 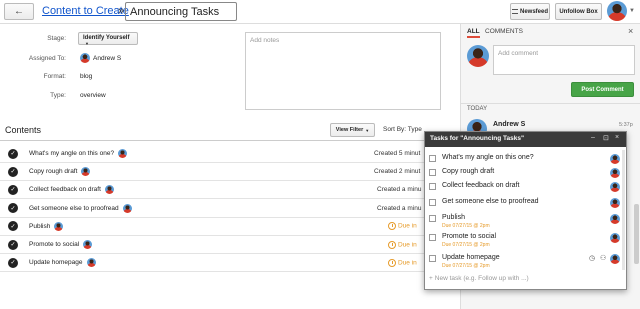 What do you see at coordinates (533, 11) in the screenshot?
I see `newsfeed-label: Newsfeed` at bounding box center [533, 11].